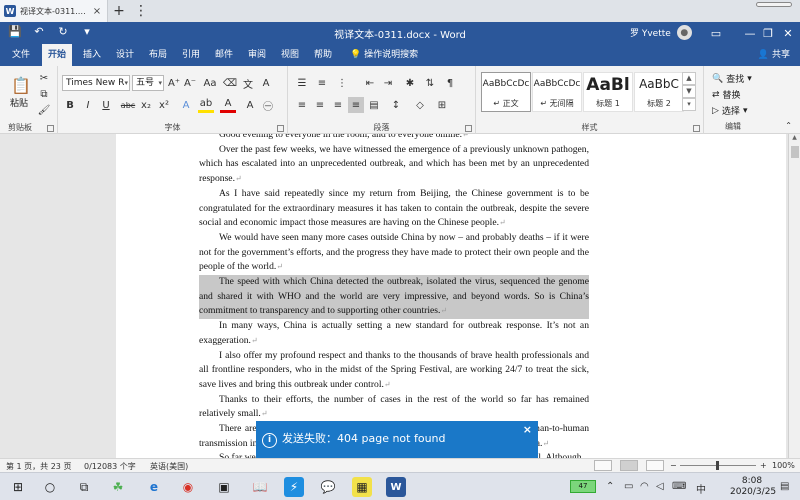 The width and height of the screenshot is (800, 500). I want to click on scroll-thumb, so click(795, 152).